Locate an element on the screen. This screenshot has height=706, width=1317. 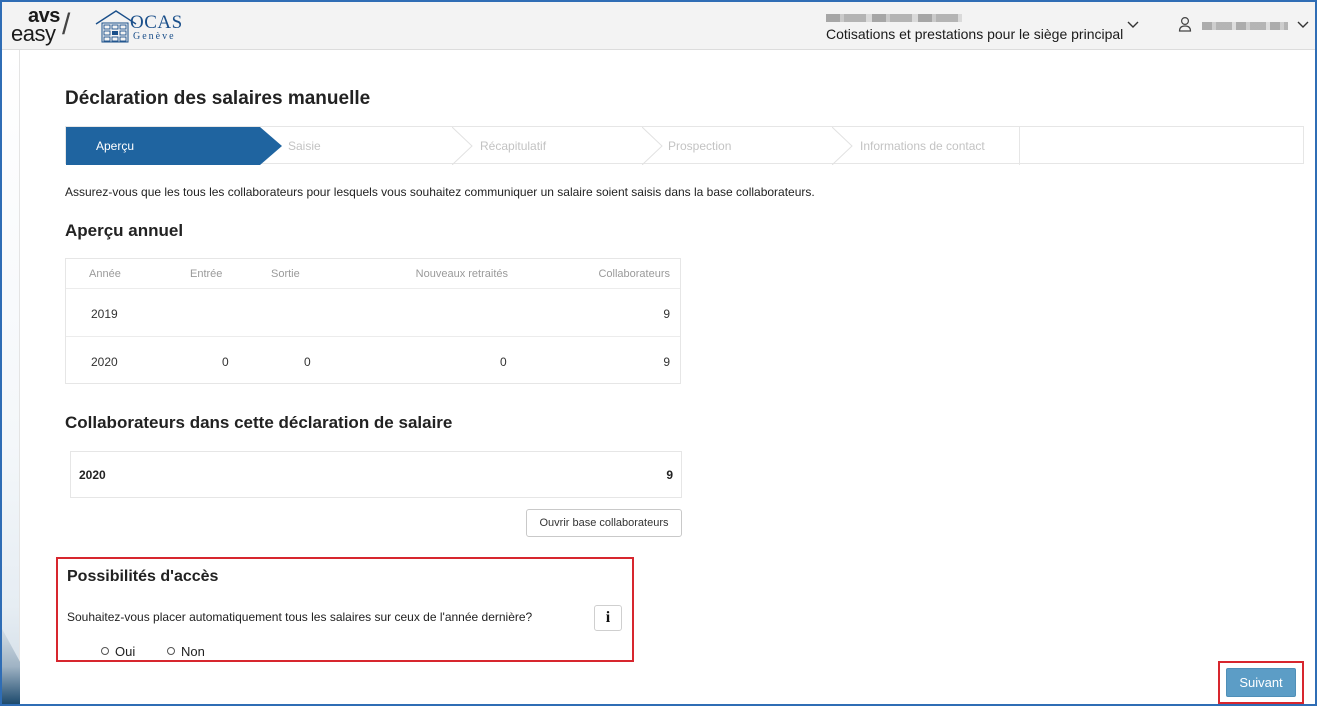
step-label: Prospection is located at coordinates (700, 146).